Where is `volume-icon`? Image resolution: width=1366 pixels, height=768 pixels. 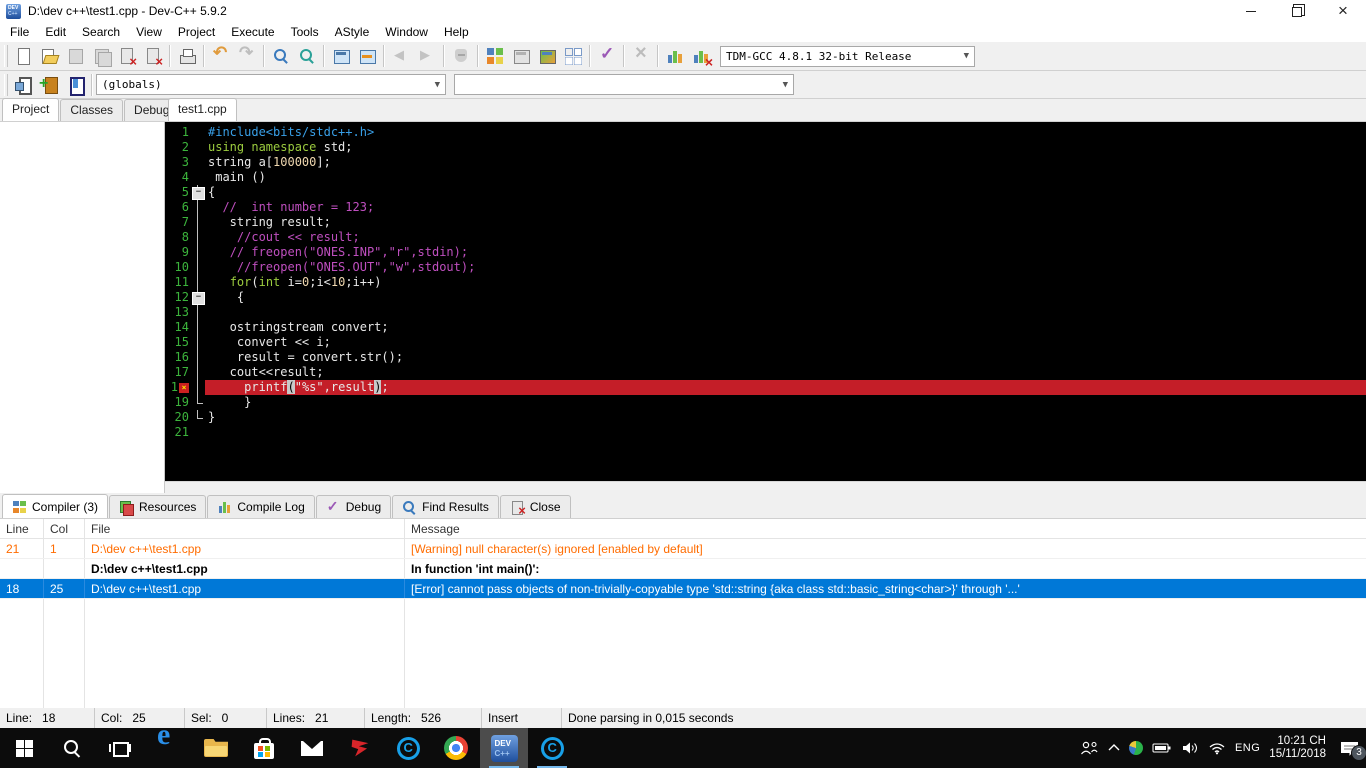 volume-icon is located at coordinates (1190, 748).